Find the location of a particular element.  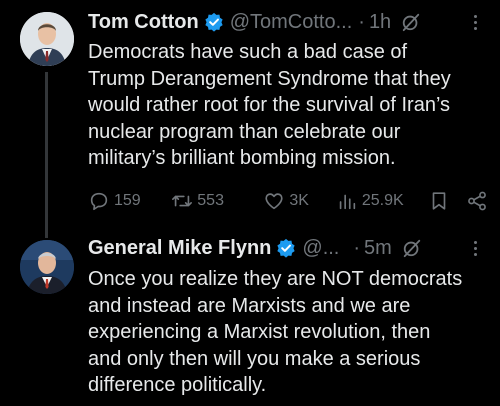

timestamp: 1h is located at coordinates (380, 22).